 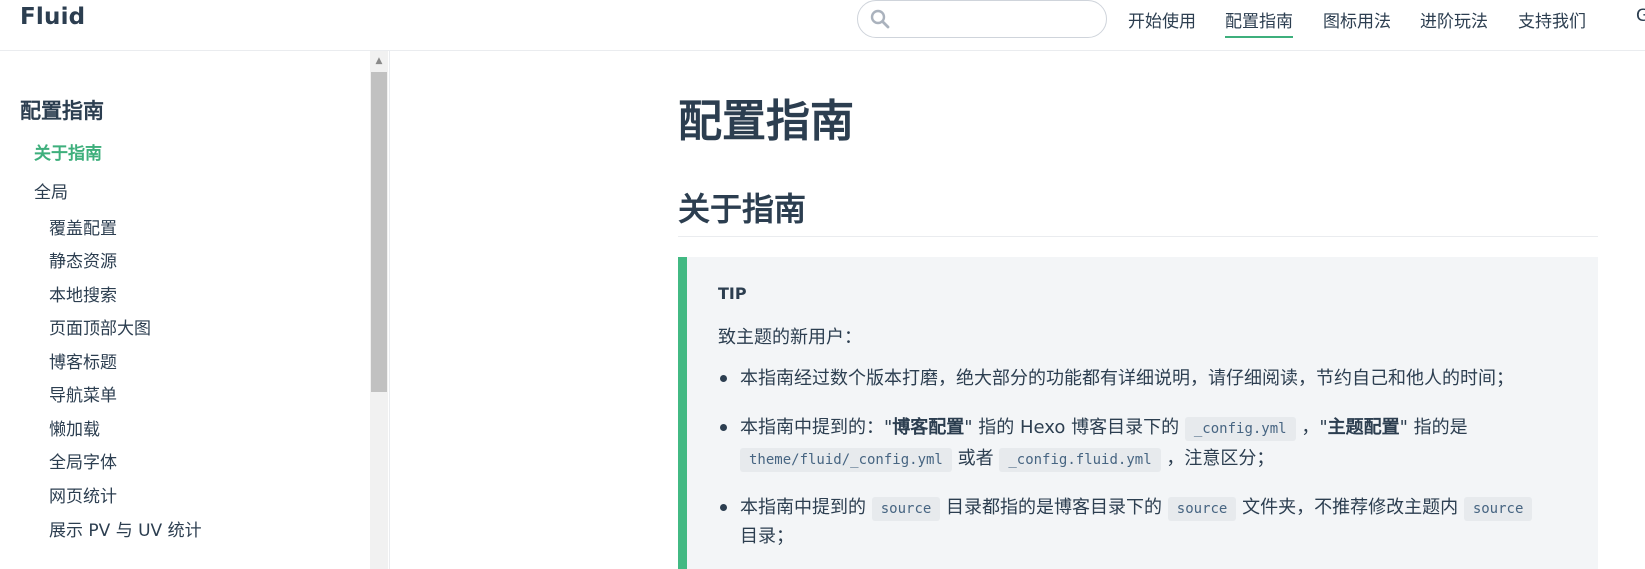 I want to click on sidebar-item-web-analytics: 网页统计, so click(x=83, y=494).